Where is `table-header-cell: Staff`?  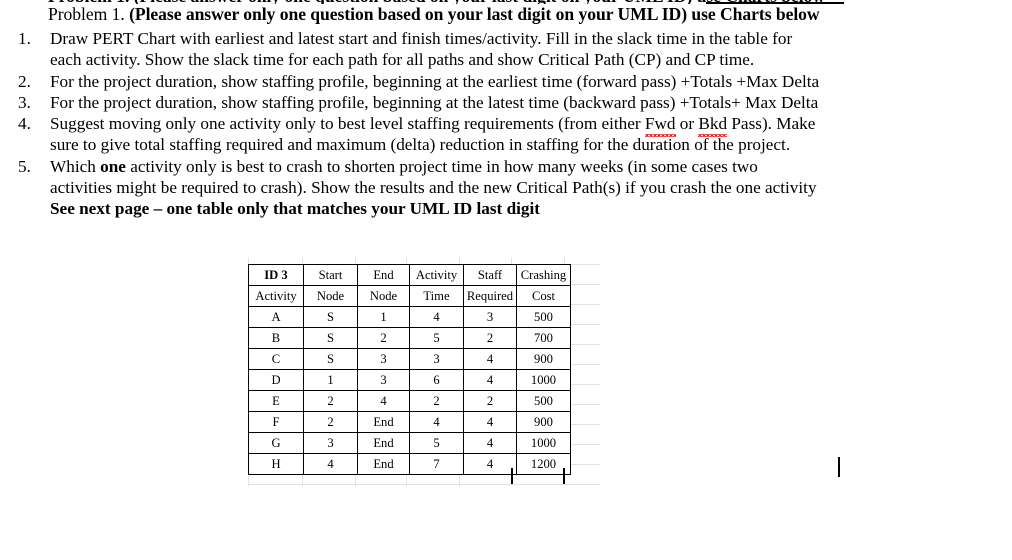 table-header-cell: Staff is located at coordinates (490, 275).